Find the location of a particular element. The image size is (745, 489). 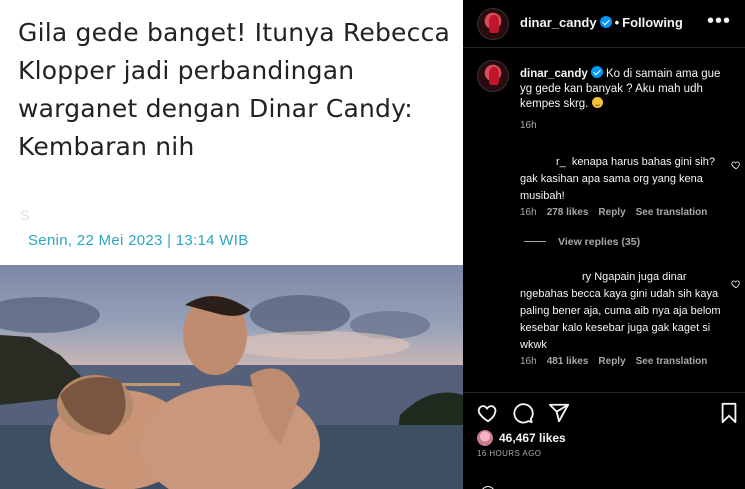

comment-1-username: r_ is located at coordinates (561, 162).